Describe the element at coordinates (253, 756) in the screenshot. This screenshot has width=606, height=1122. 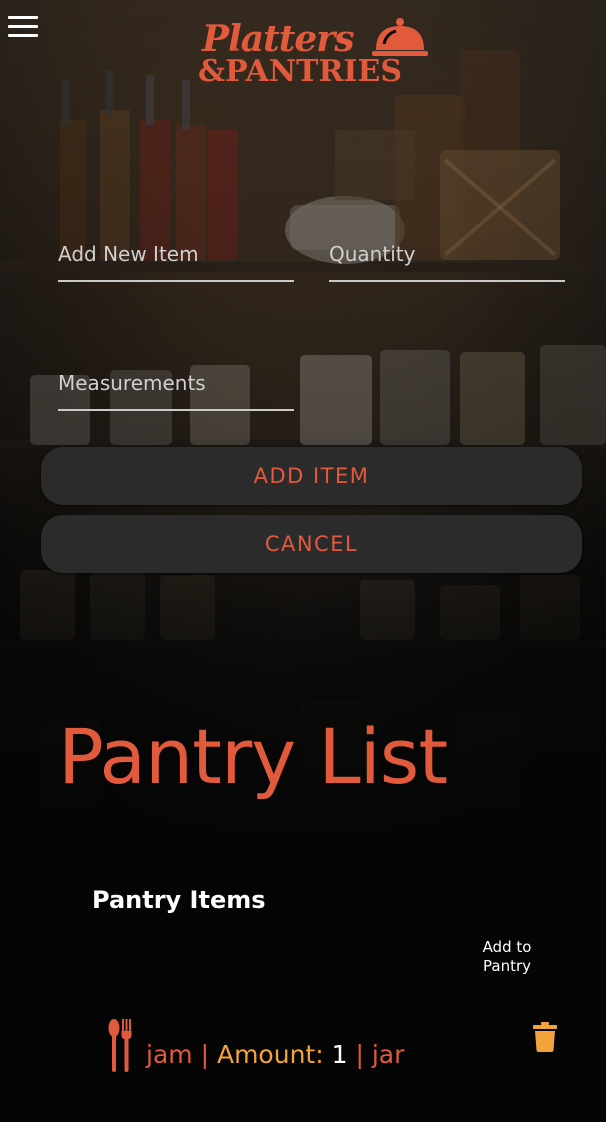
I see `page-title: Pantry List` at that location.